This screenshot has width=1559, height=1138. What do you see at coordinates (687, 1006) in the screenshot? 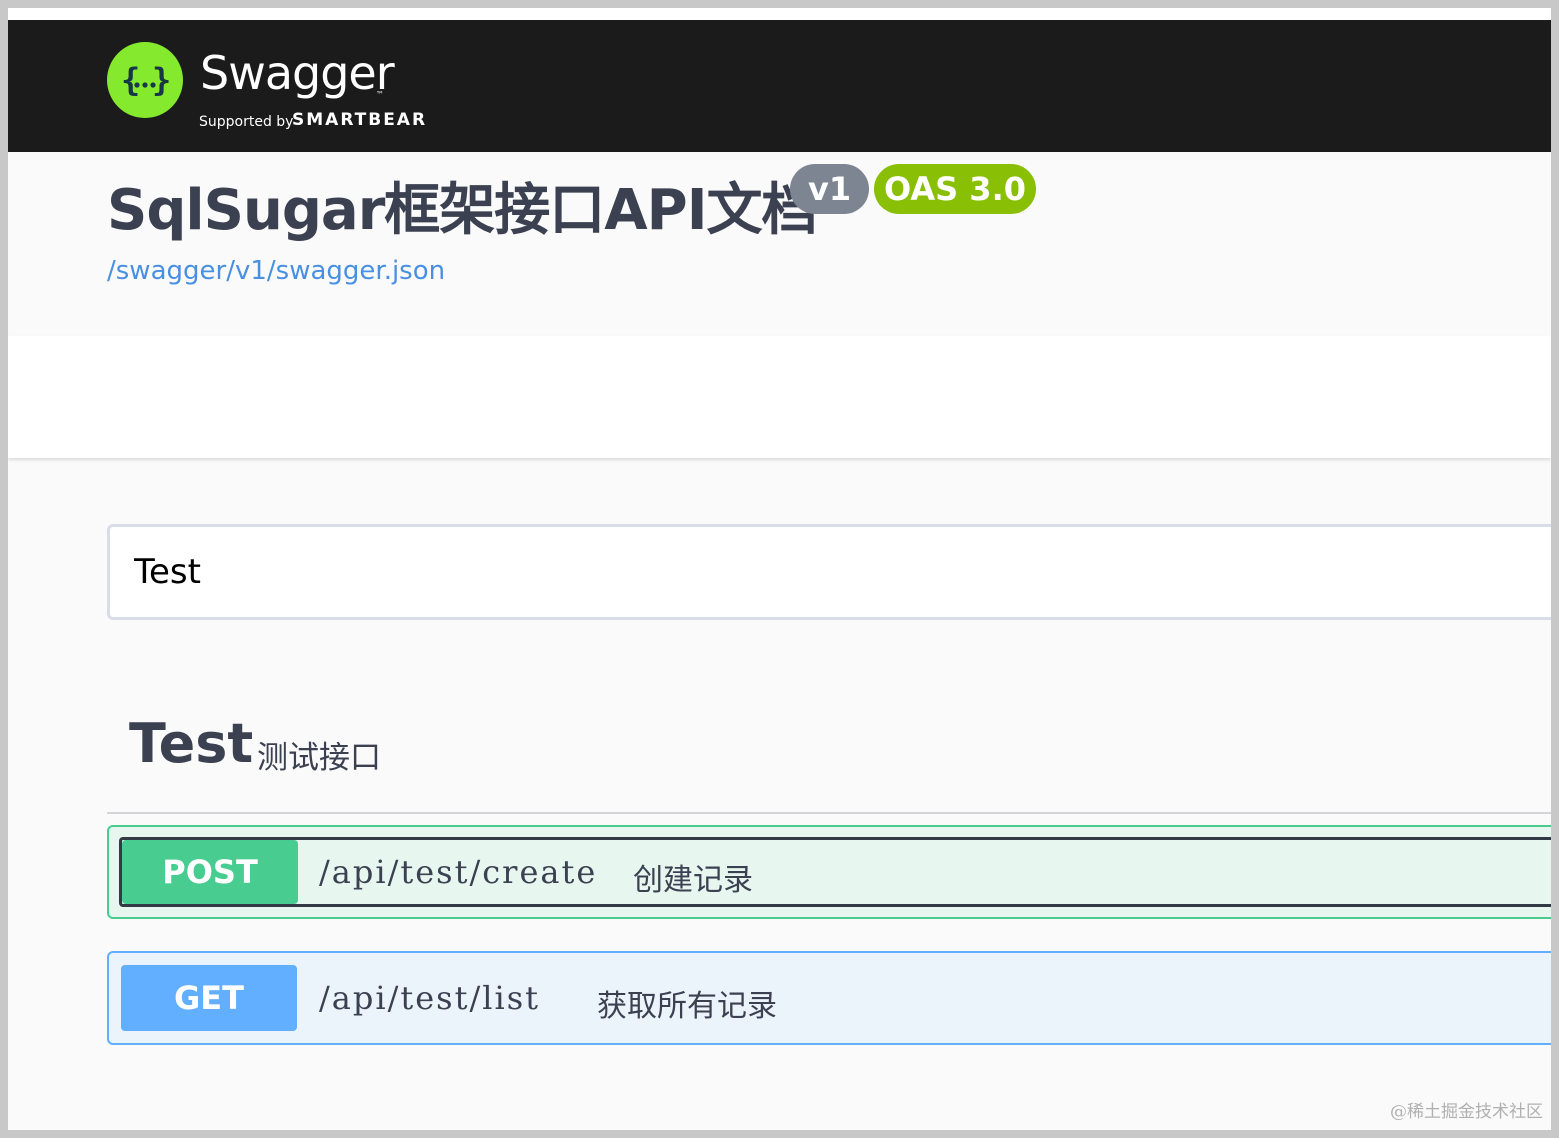
I see `operation-summary: 获取所有记录` at bounding box center [687, 1006].